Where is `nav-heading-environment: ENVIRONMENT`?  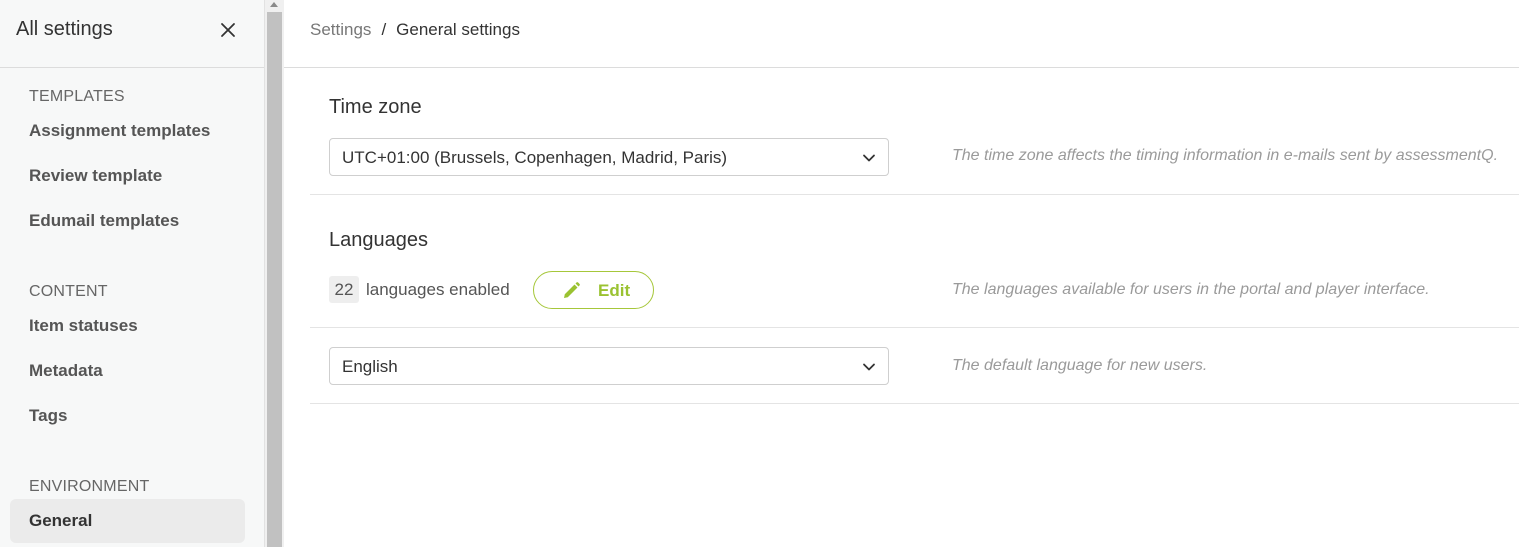
nav-heading-environment: ENVIRONMENT is located at coordinates (89, 486).